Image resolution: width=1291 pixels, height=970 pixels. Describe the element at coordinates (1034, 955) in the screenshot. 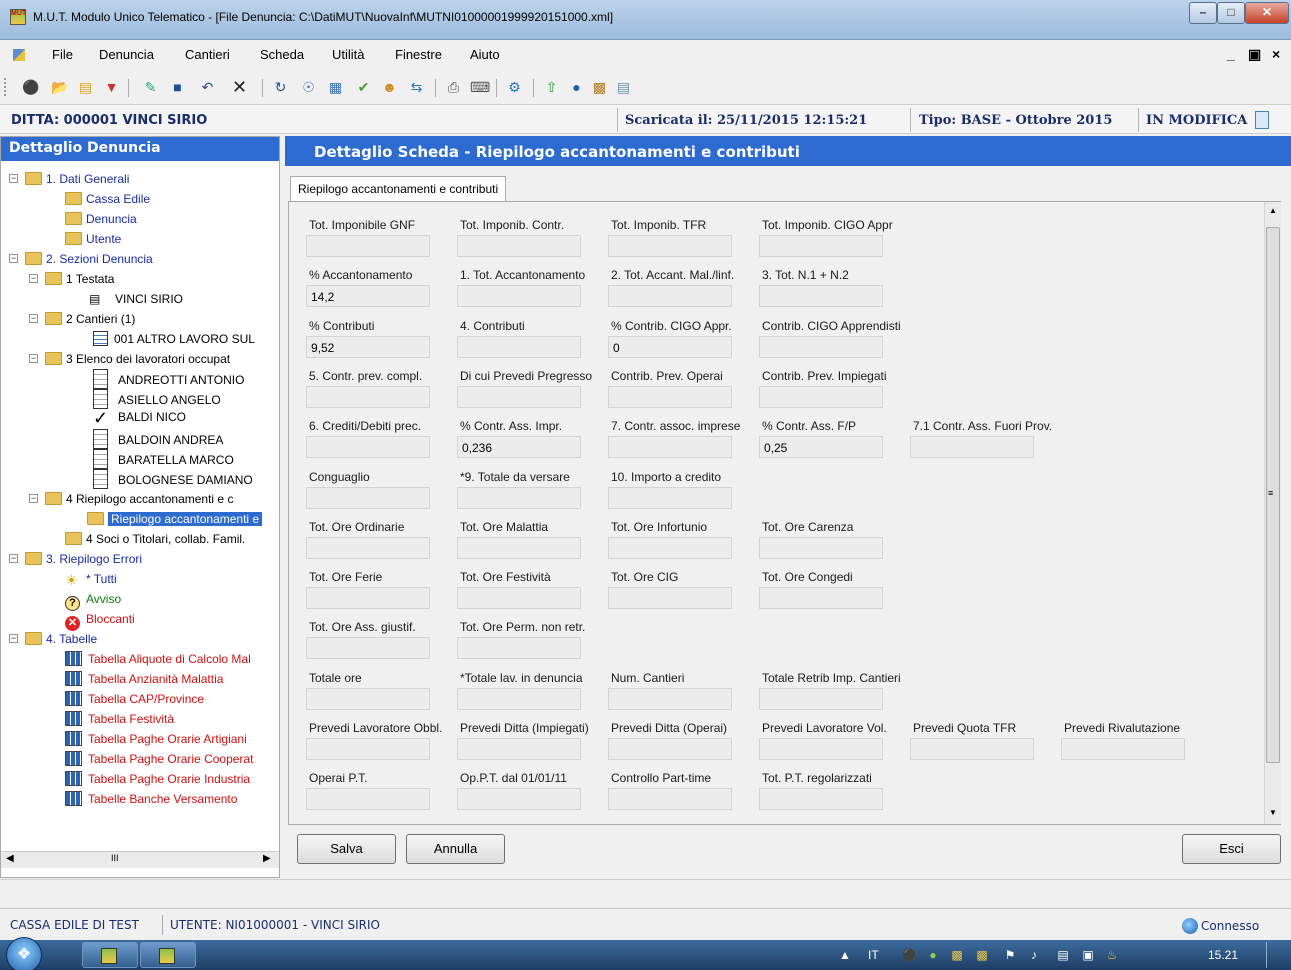

I see `audio-icon: ♪` at that location.